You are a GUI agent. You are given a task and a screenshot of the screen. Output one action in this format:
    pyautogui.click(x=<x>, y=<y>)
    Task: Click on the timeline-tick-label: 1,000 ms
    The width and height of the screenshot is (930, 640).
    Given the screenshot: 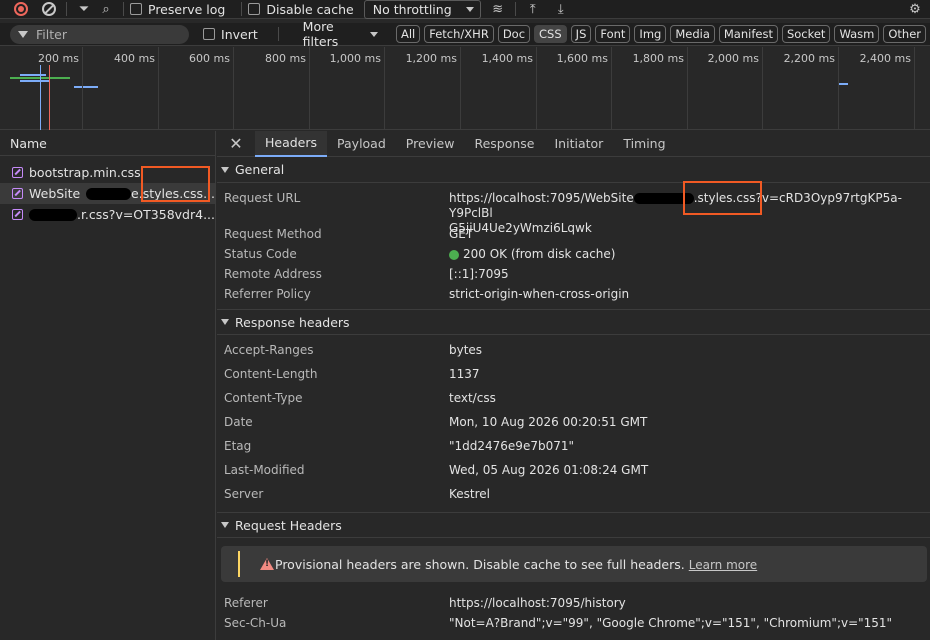 What is the action you would take?
    pyautogui.click(x=355, y=58)
    